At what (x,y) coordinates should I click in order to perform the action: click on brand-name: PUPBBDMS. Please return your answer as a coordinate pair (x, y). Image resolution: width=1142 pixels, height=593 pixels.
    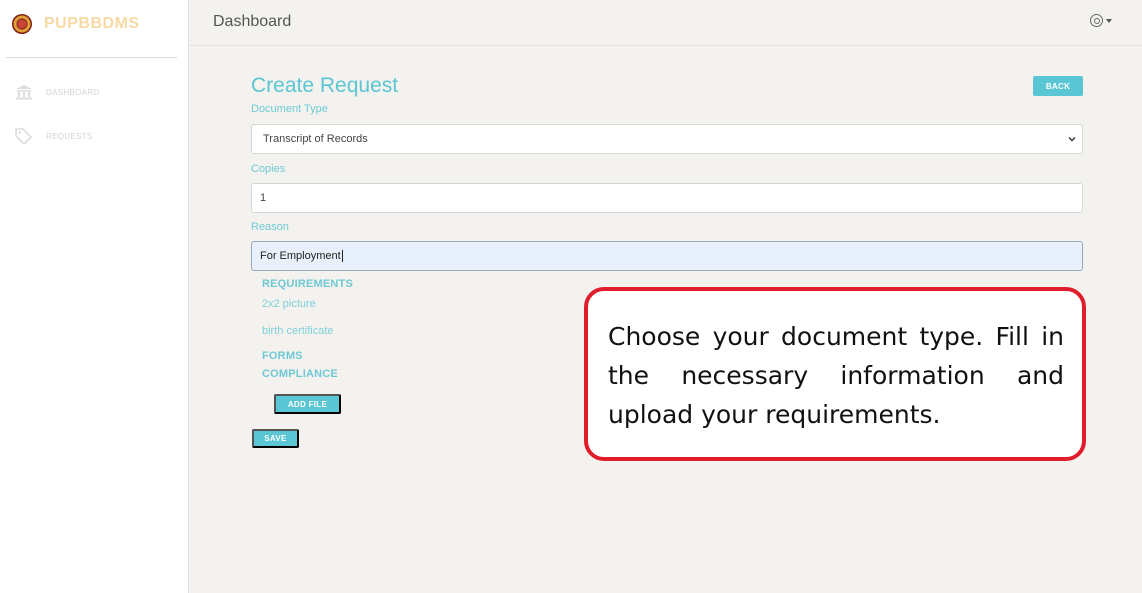
    Looking at the image, I should click on (92, 23).